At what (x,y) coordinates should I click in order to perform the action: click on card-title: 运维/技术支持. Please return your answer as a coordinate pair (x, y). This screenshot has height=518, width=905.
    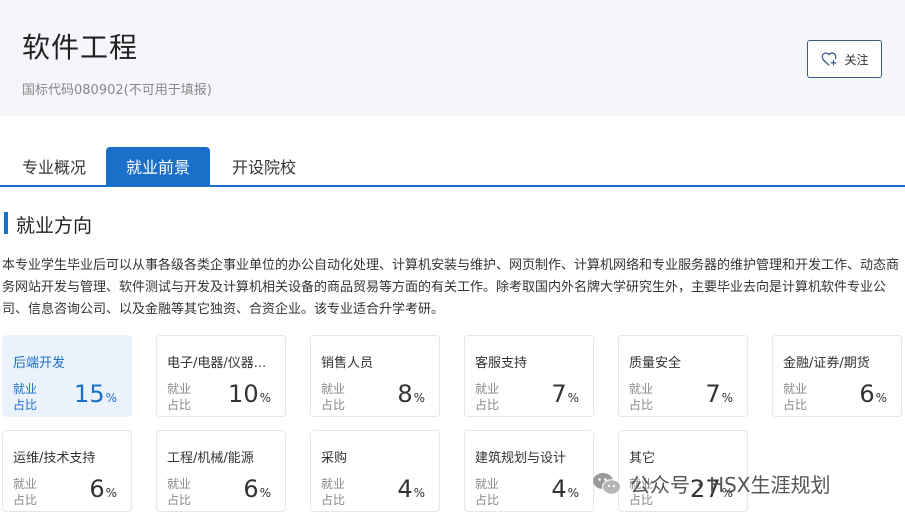
    Looking at the image, I should click on (54, 458).